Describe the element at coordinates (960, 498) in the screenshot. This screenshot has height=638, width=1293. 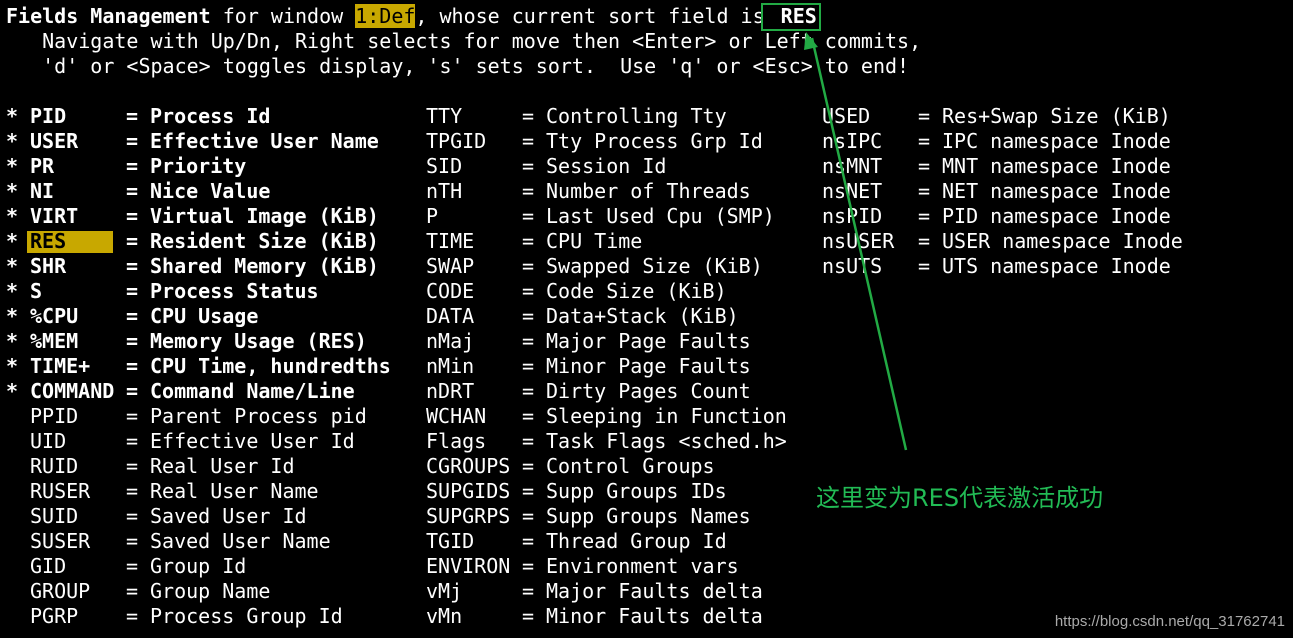
I see `annotation-text: 这里变为RES代表激活成功` at that location.